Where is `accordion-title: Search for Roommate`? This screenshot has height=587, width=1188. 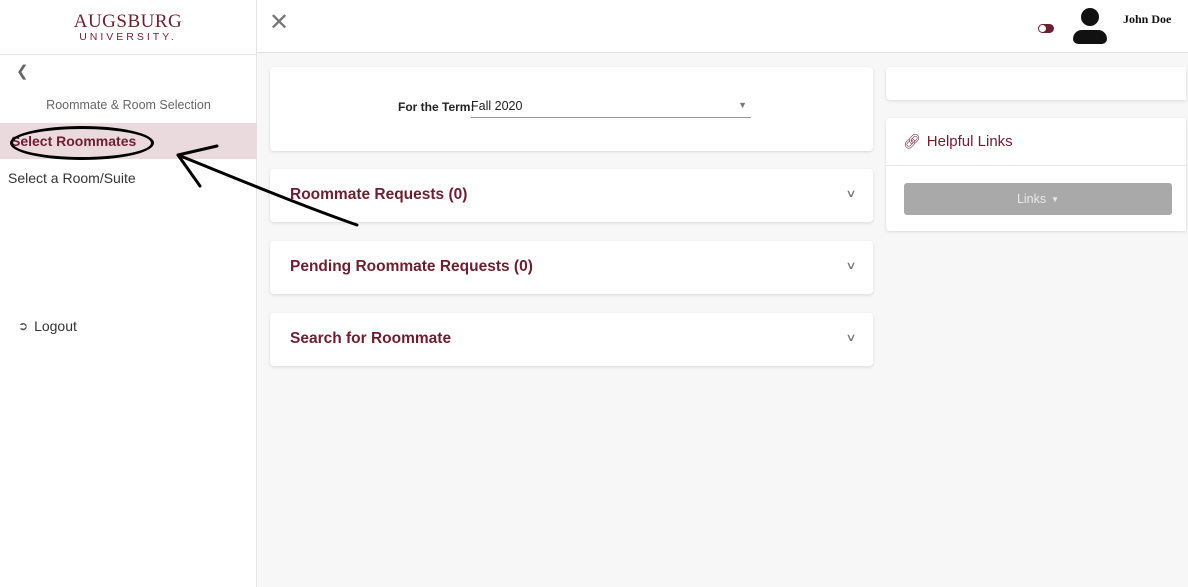 accordion-title: Search for Roommate is located at coordinates (371, 338).